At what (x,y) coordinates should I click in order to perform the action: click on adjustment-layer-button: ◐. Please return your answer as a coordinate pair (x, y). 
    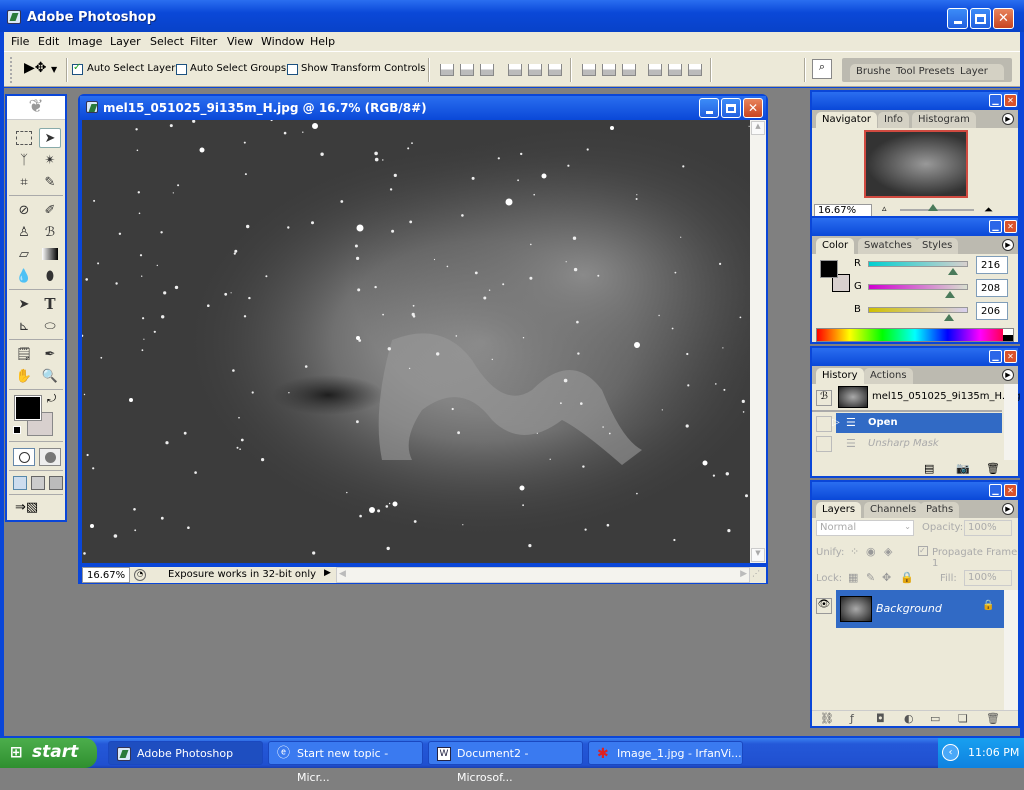
    Looking at the image, I should click on (909, 718).